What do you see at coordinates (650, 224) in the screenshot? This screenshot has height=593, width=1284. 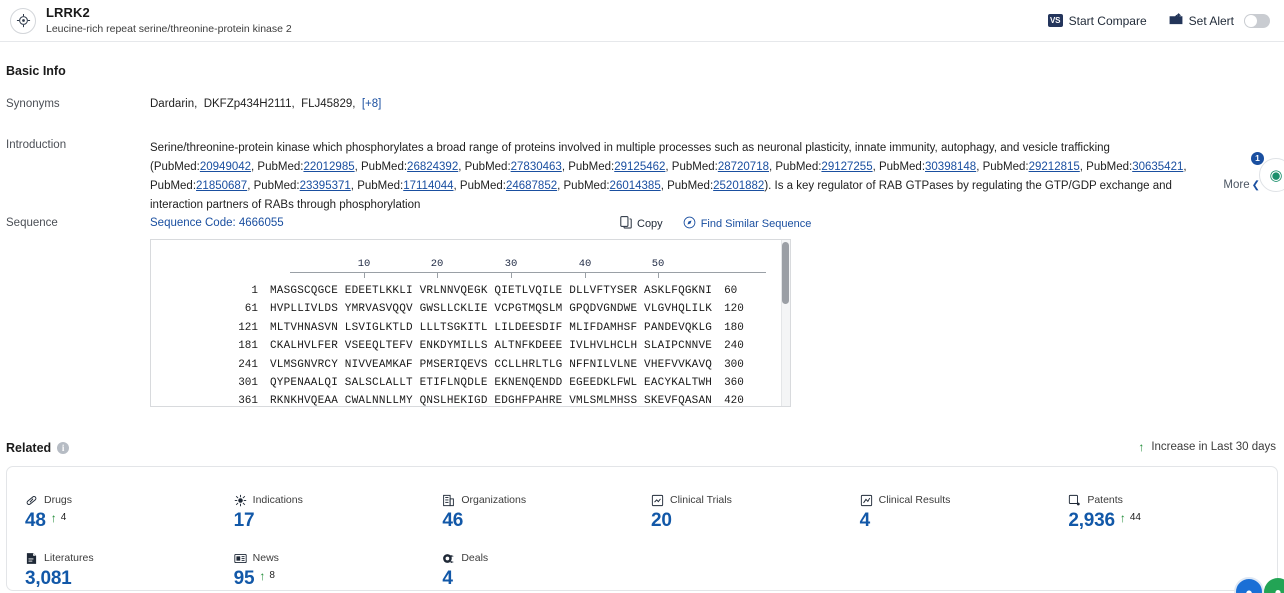 I see `copy-label: Copy` at bounding box center [650, 224].